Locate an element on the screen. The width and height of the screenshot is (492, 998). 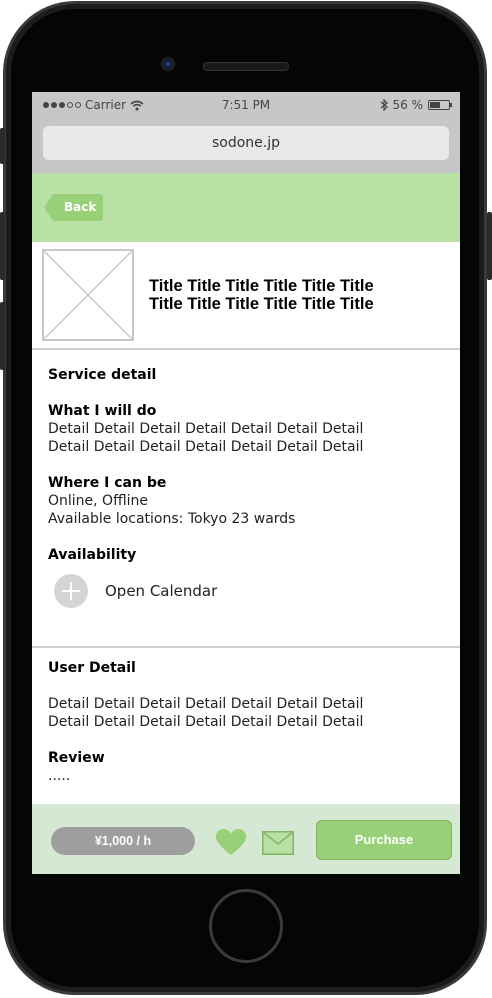
image-placeholder-icon is located at coordinates (88, 295).